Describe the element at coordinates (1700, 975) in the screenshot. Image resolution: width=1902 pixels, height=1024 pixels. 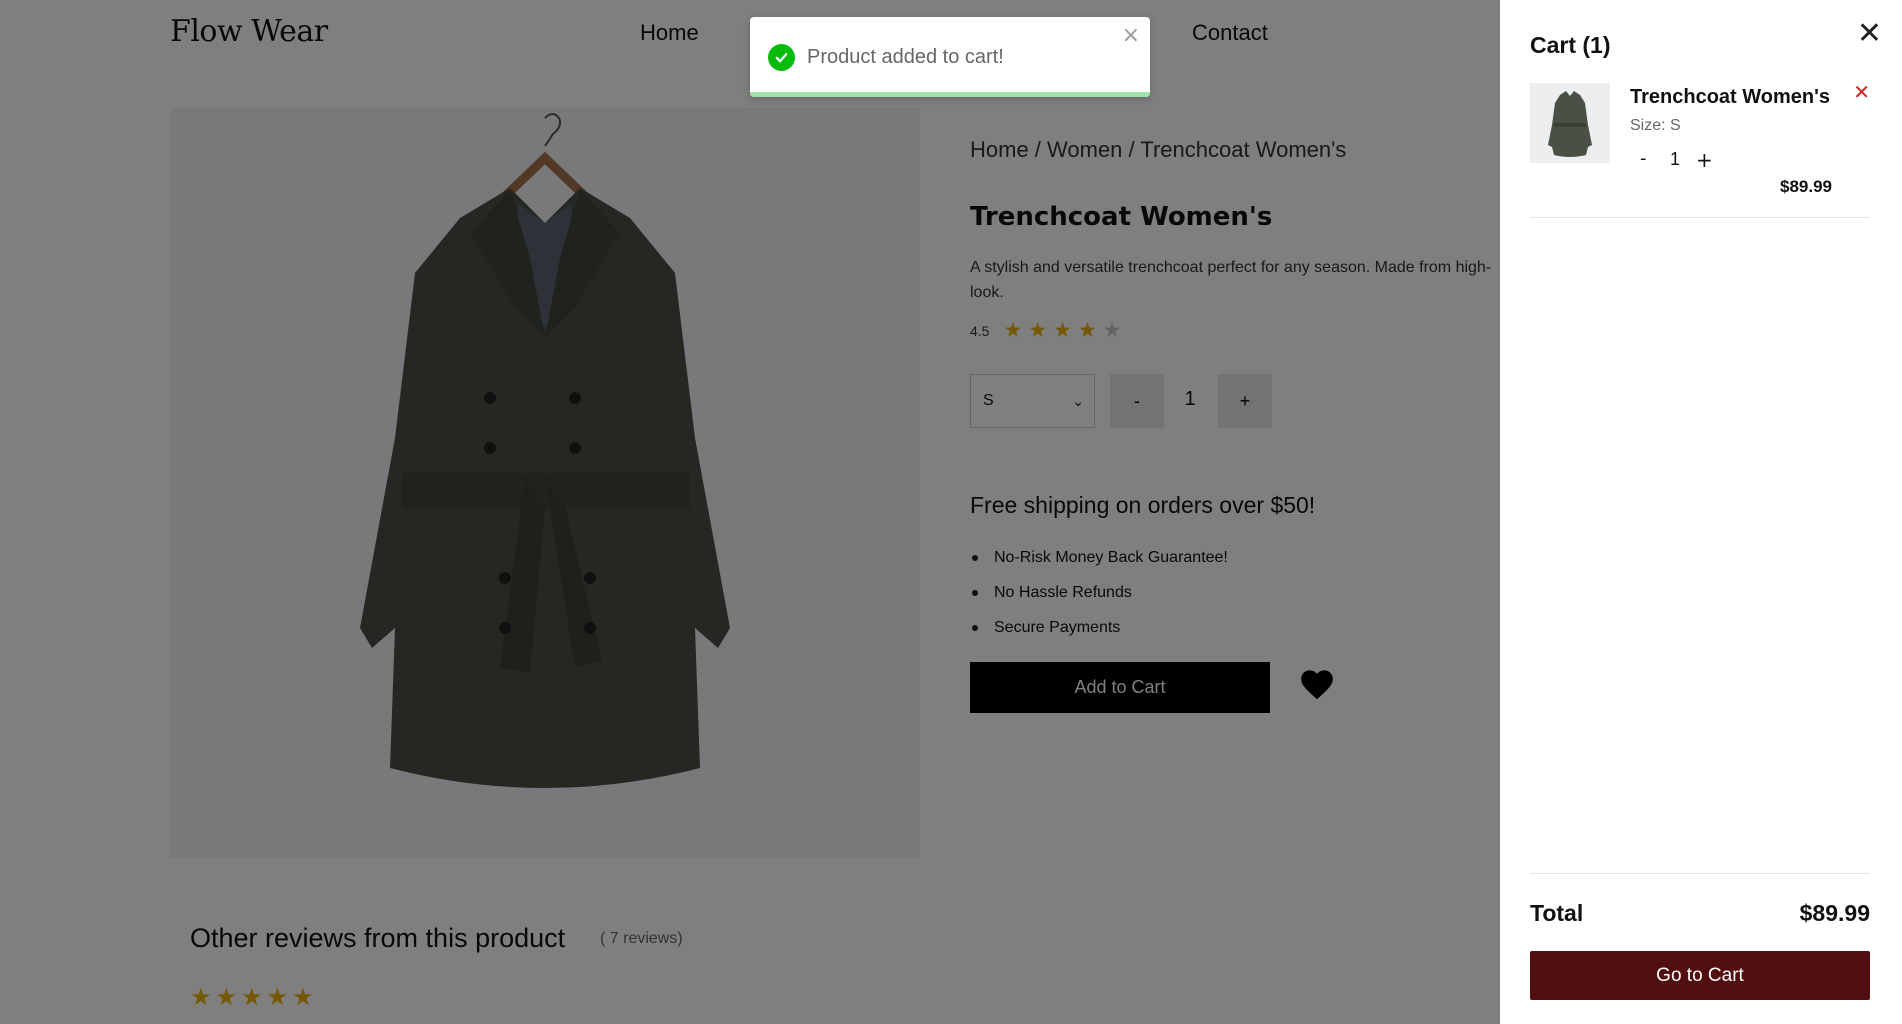
I see `go-to-cart-button: Go to Cart` at that location.